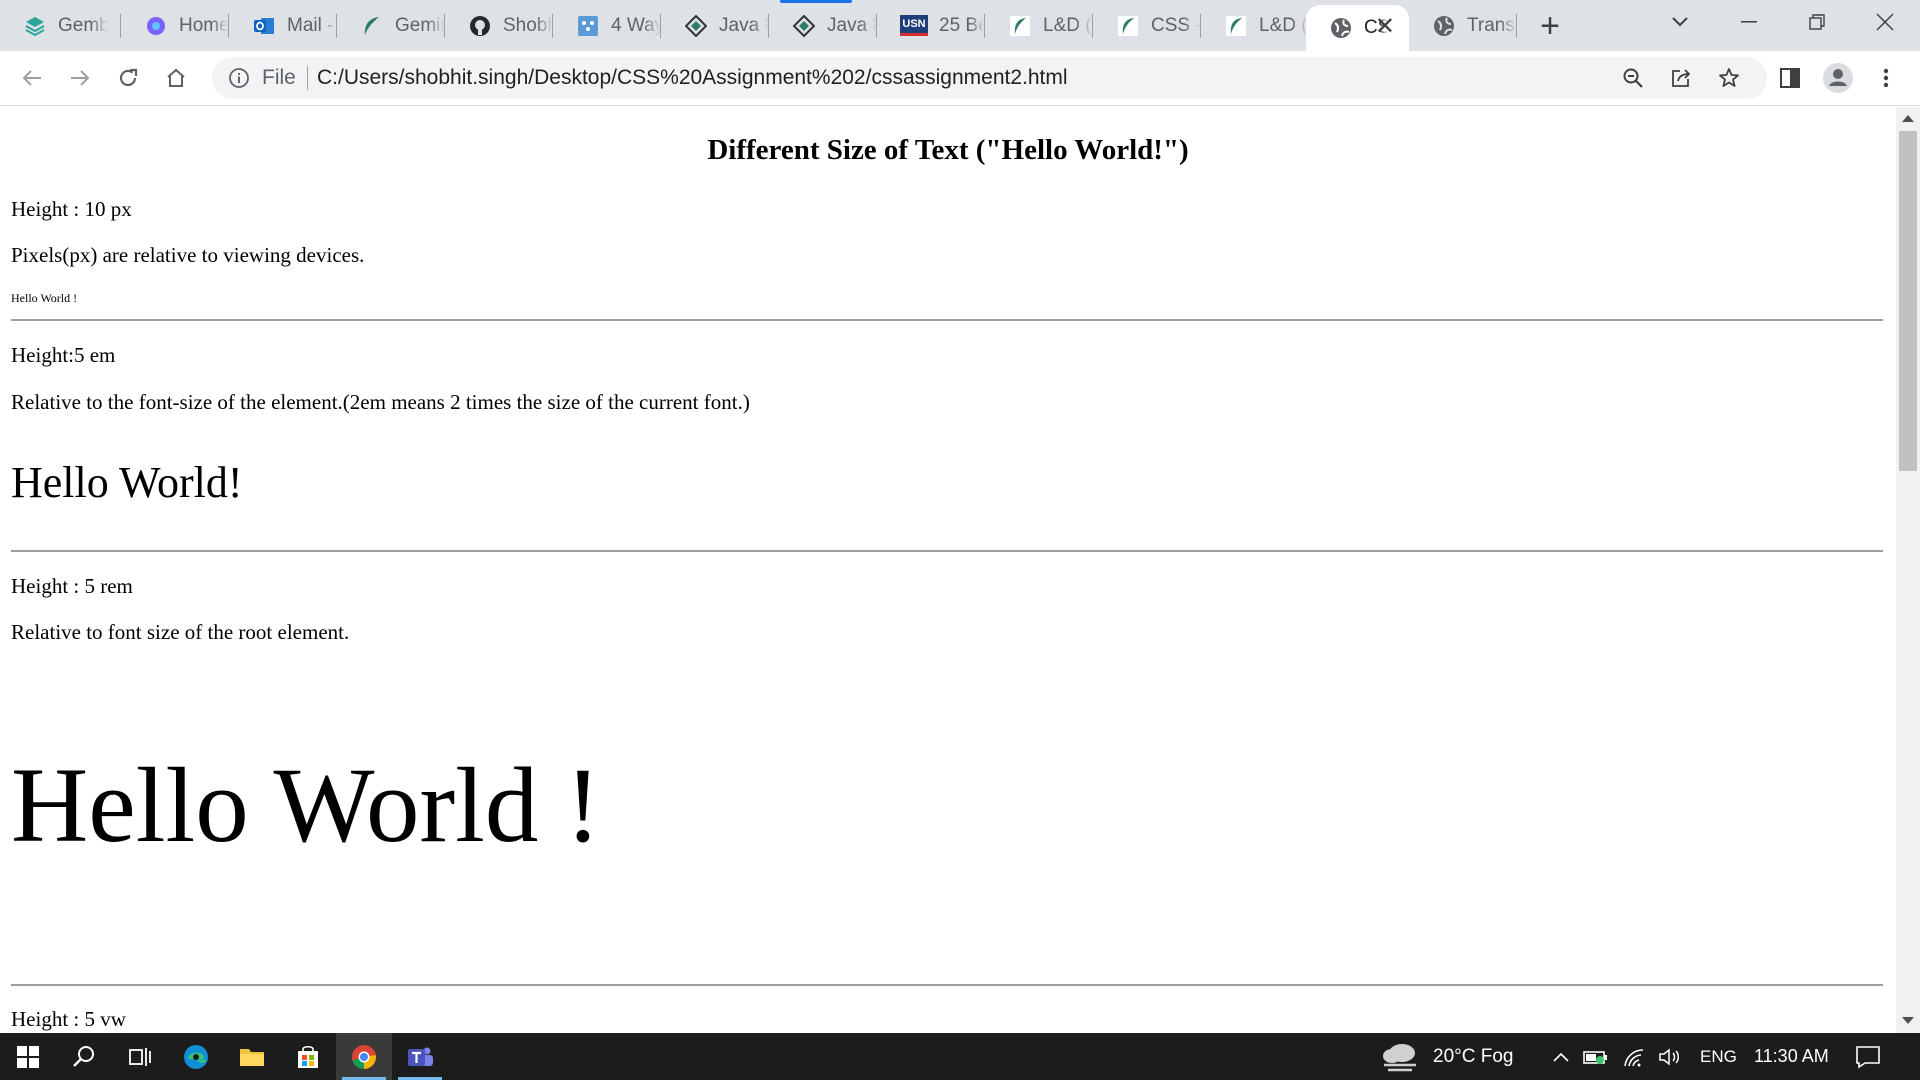 The image size is (1920, 1080). Describe the element at coordinates (1147, 25) in the screenshot. I see `tab-10: CSS - /` at that location.